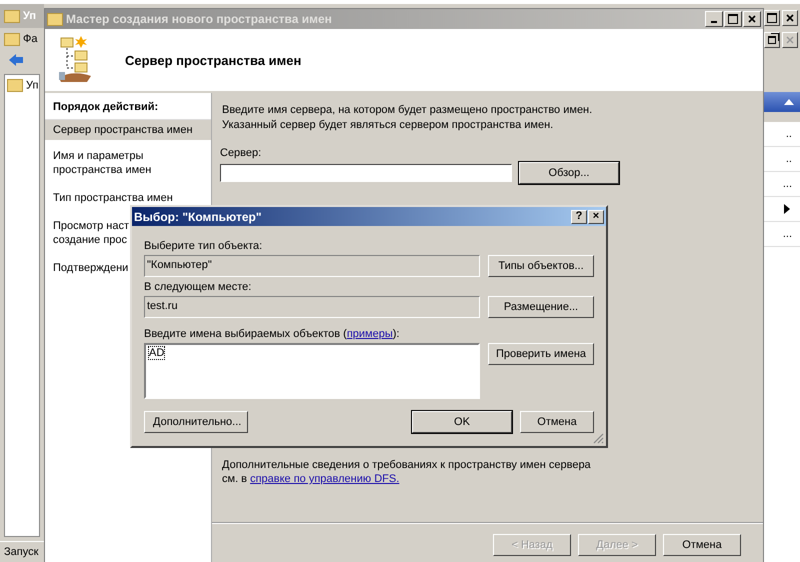  What do you see at coordinates (312, 307) in the screenshot?
I see `location-field: test.ru` at bounding box center [312, 307].